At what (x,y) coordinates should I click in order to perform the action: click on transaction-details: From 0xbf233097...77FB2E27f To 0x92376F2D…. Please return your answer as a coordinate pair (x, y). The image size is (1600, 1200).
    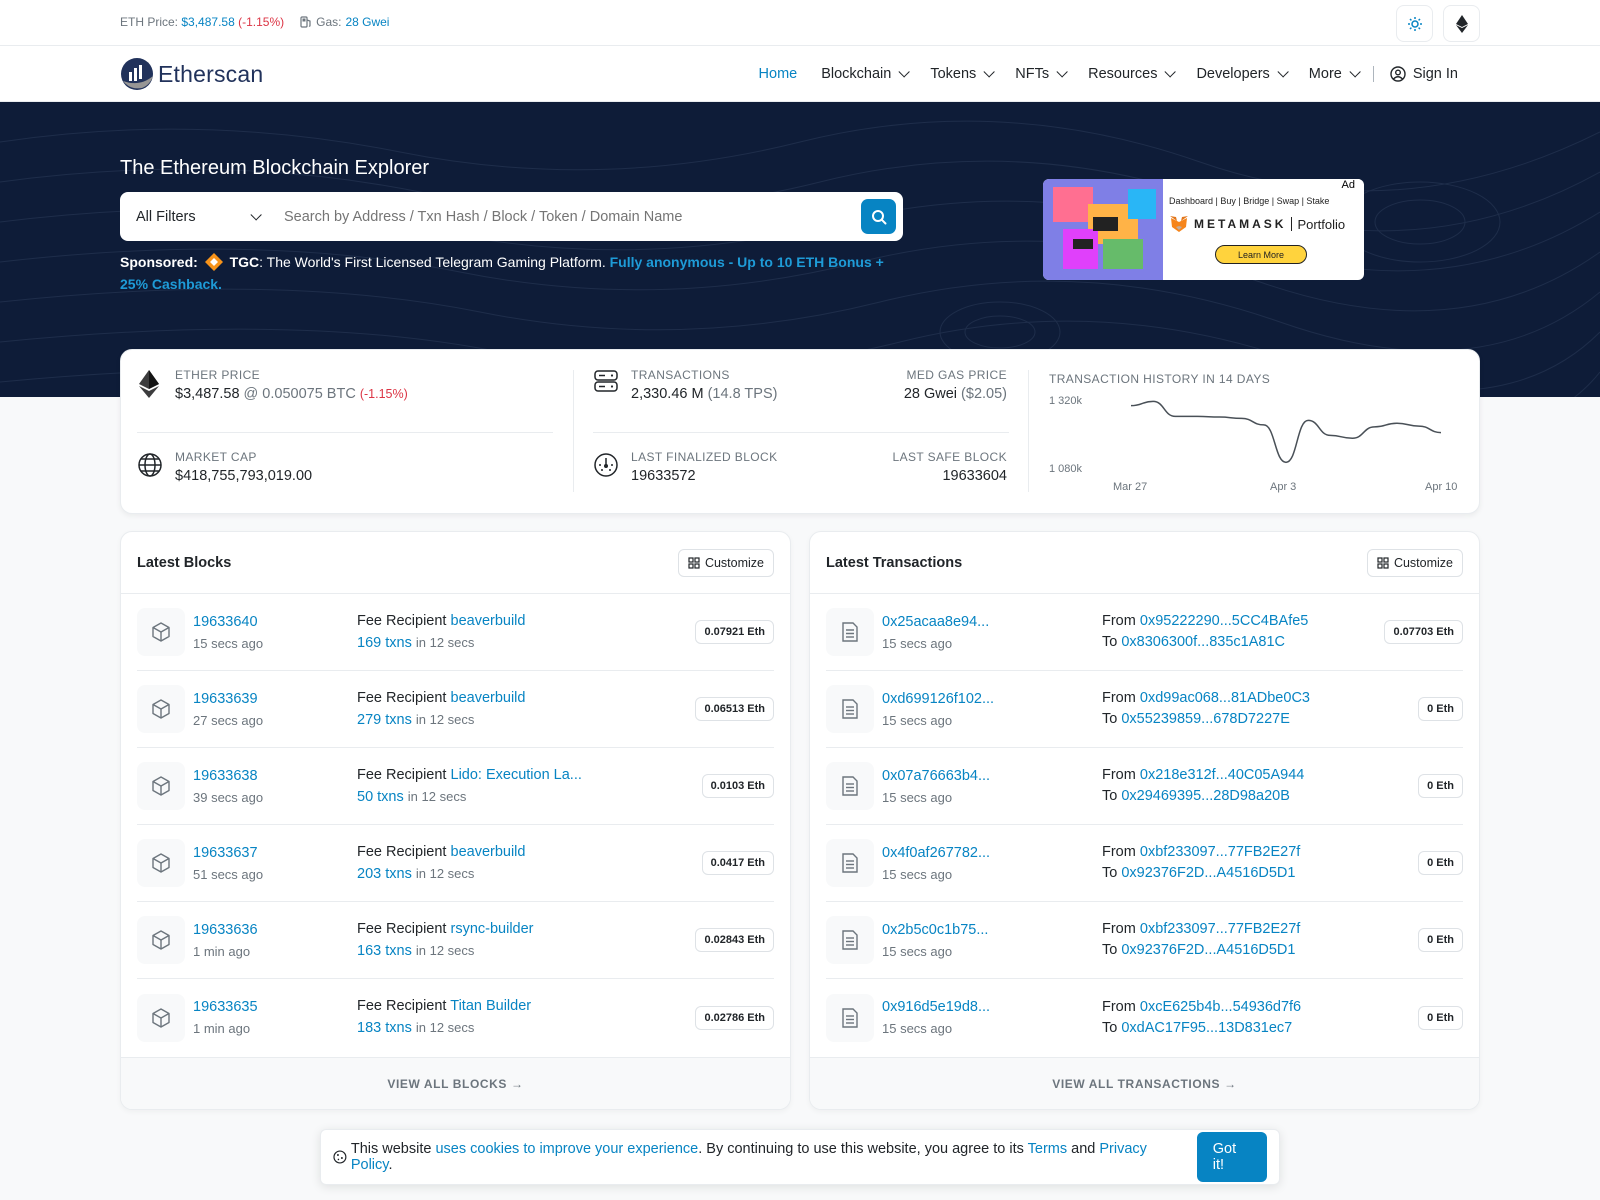
    Looking at the image, I should click on (1260, 940).